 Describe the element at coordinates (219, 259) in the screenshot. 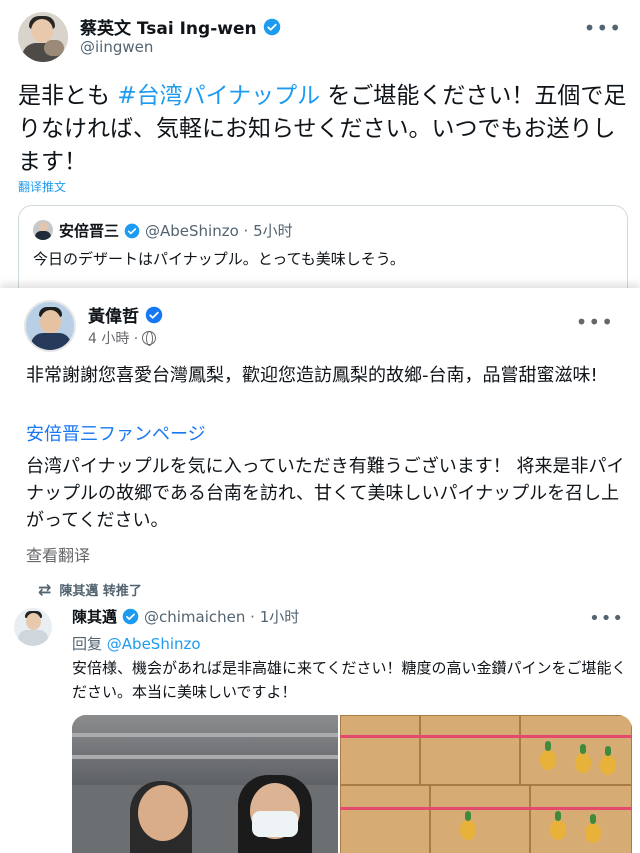

I see `quoted-text: 今日のデザートはパイナップル。とっても美味しそう。` at that location.